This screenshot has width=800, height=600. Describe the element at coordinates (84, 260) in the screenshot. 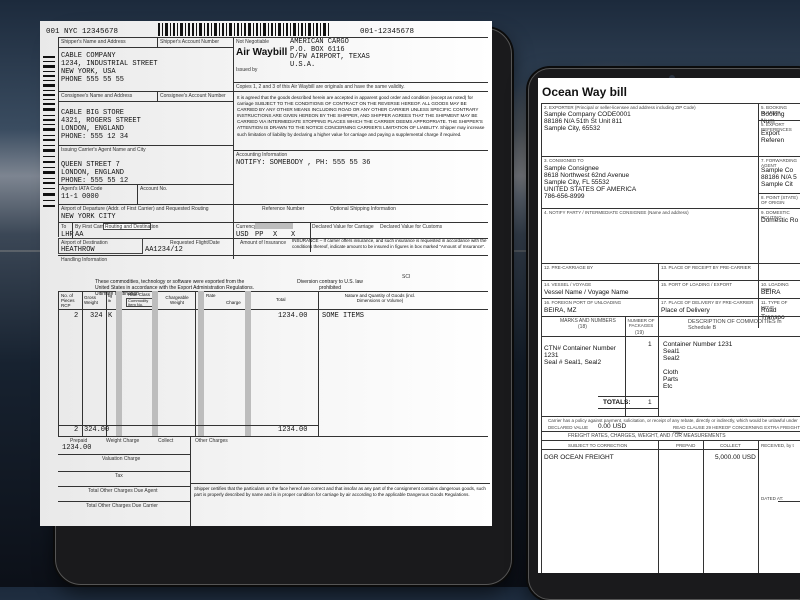

I see `handling-label: Handling Information` at that location.